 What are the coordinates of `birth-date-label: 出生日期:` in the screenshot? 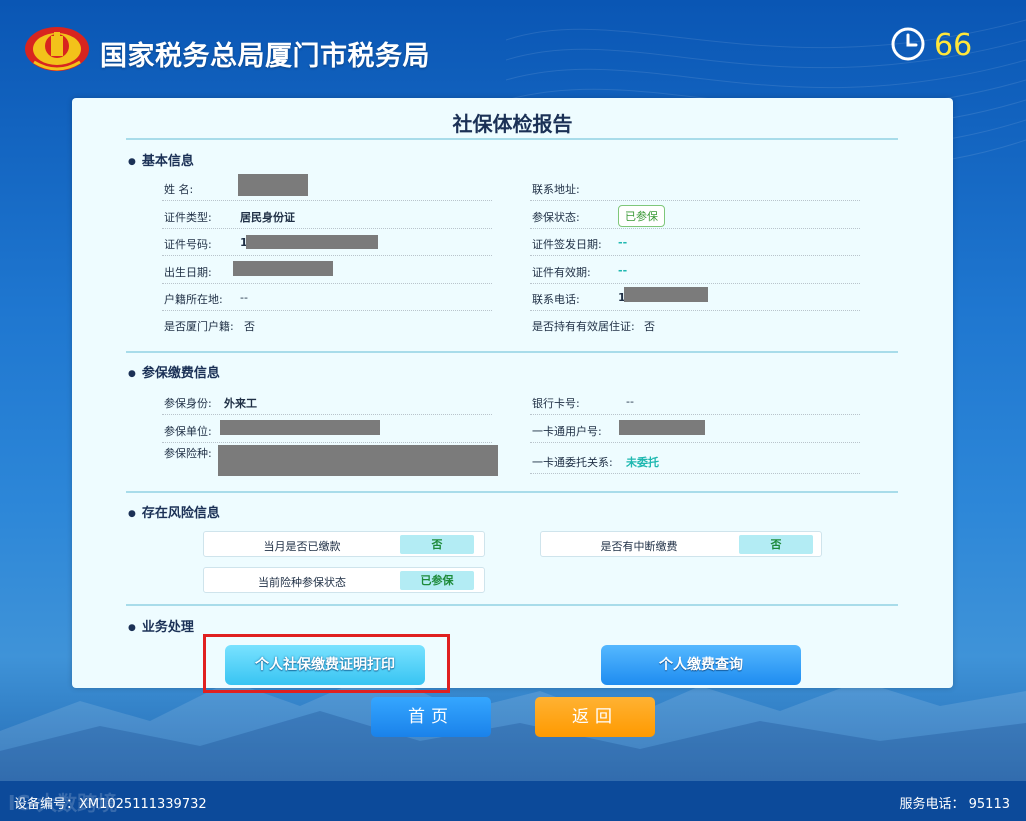 It's located at (188, 272).